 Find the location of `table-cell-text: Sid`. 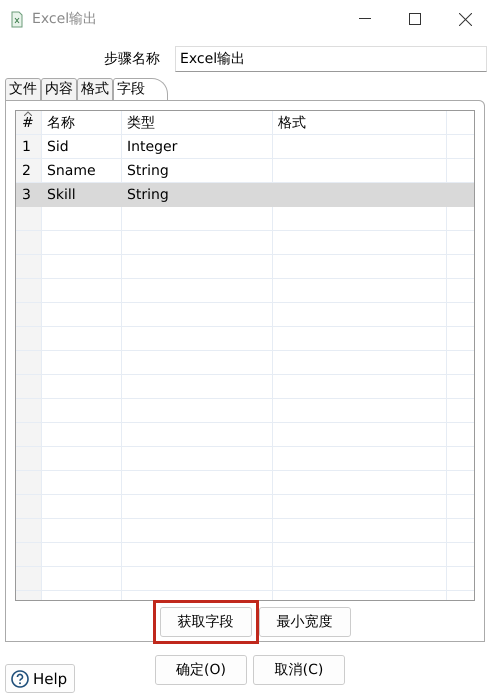

table-cell-text: Sid is located at coordinates (58, 147).